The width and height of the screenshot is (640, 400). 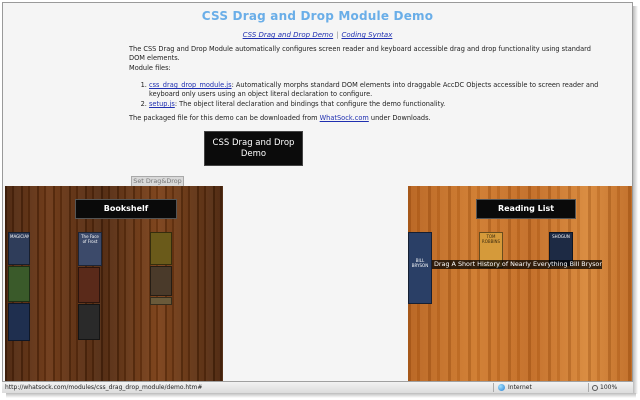 What do you see at coordinates (288, 35) in the screenshot?
I see `link-css-drag-drop-demo: CSS Drag and Drop Demo` at bounding box center [288, 35].